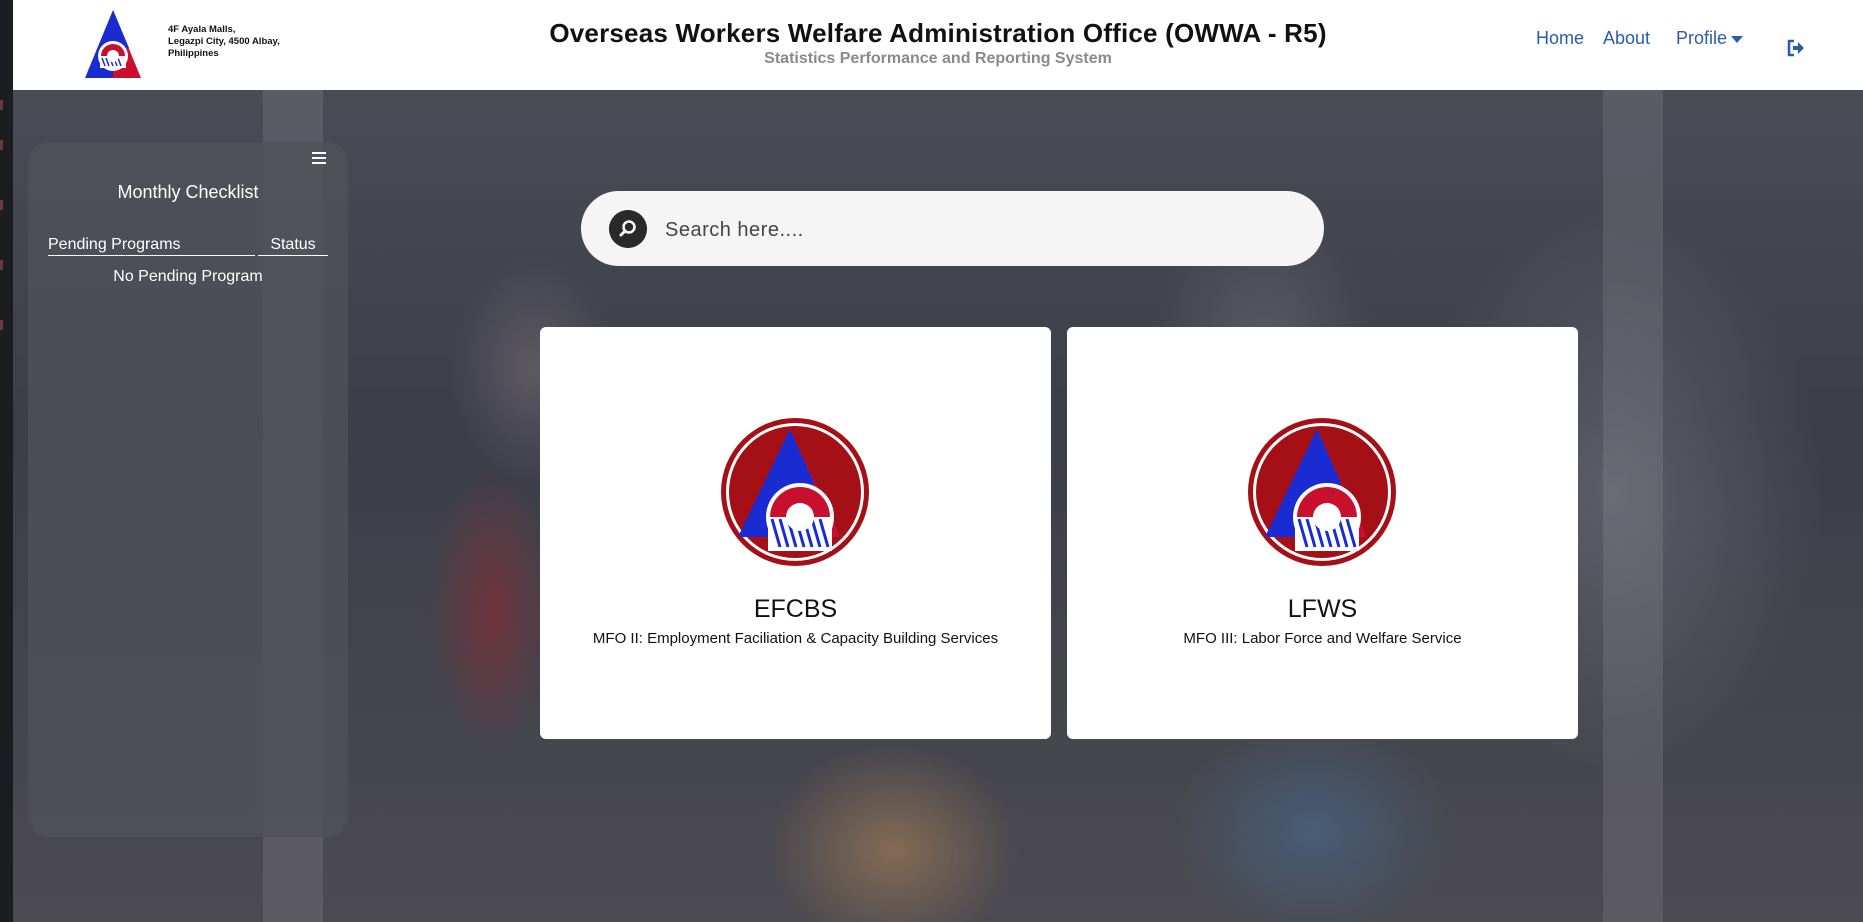 The height and width of the screenshot is (922, 1863). Describe the element at coordinates (319, 158) in the screenshot. I see `menu-icon` at that location.